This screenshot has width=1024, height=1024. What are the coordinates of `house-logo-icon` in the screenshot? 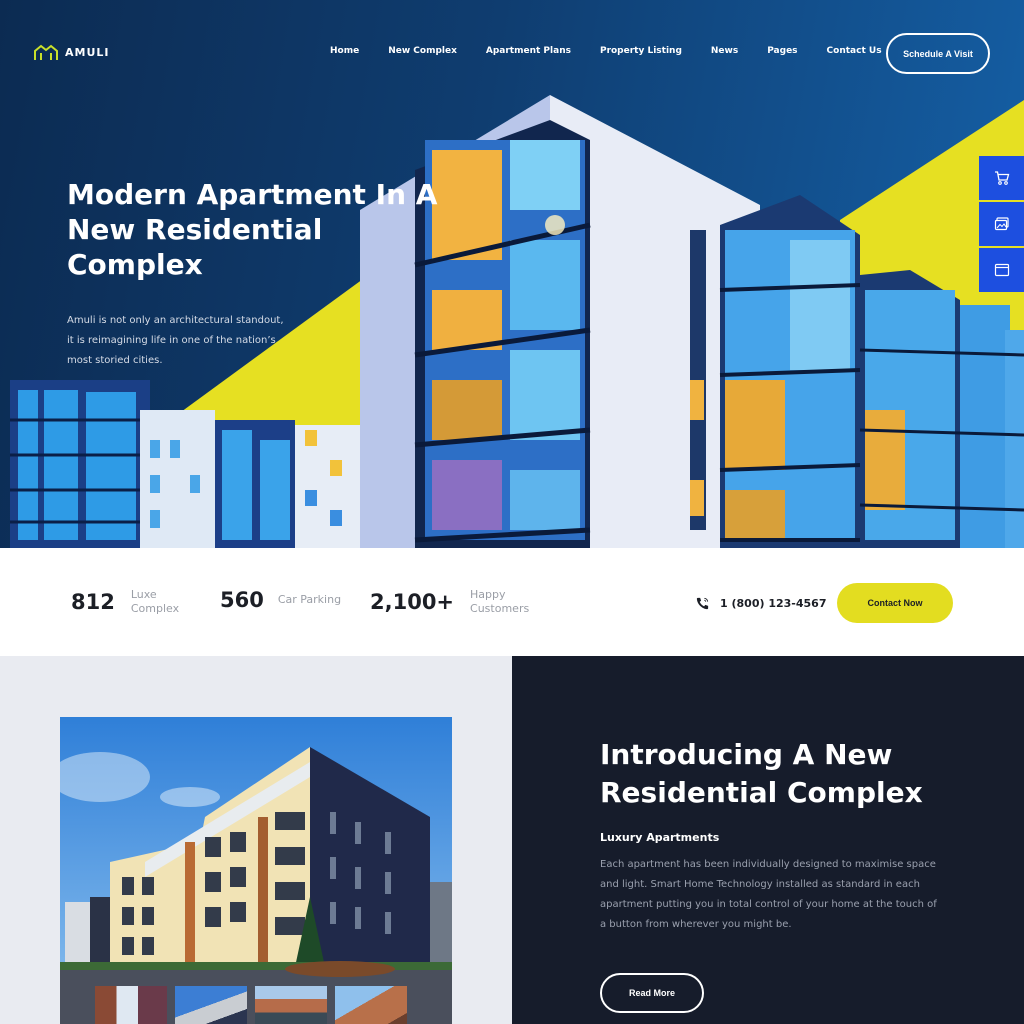 It's located at (46, 52).